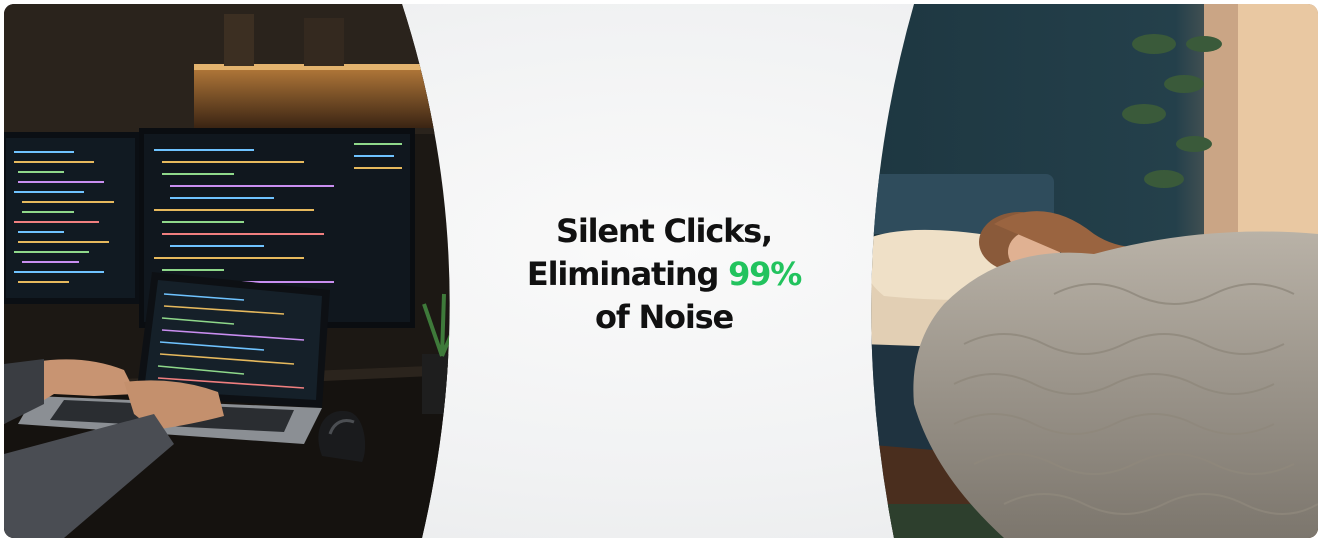 The height and width of the screenshot is (542, 1322). I want to click on headline: Silent Clicks, Eliminating 99% of Noise, so click(664, 274).